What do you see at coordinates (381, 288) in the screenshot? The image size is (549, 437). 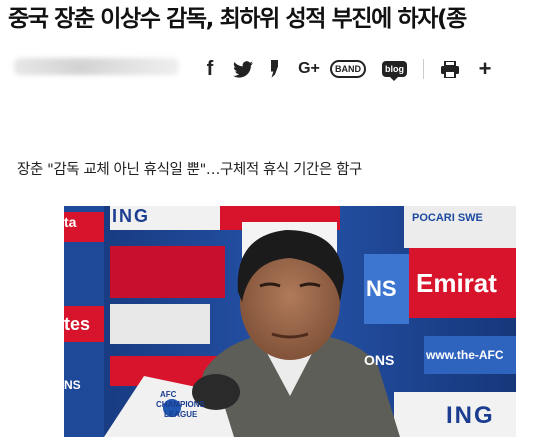 I see `board-right-text-1: NS` at bounding box center [381, 288].